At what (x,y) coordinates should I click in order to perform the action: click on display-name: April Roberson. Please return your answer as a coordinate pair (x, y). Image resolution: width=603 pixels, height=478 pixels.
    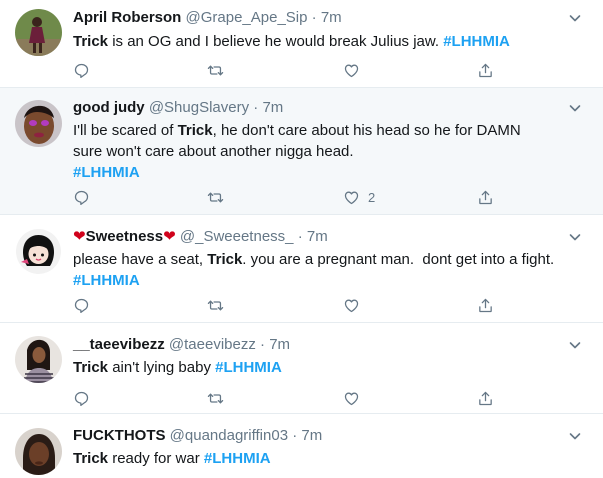
    Looking at the image, I should click on (127, 17).